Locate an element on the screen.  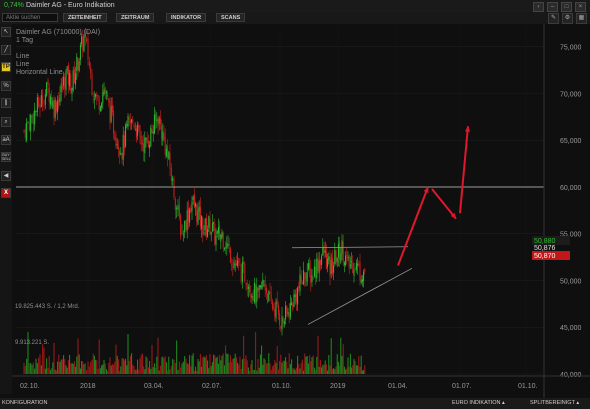
minimize-icon: – is located at coordinates (552, 7).